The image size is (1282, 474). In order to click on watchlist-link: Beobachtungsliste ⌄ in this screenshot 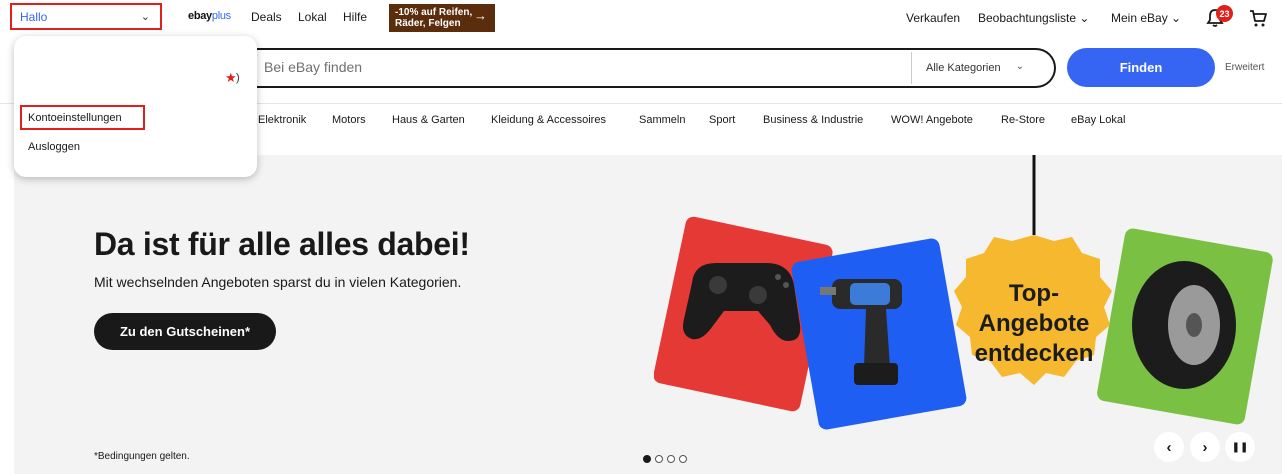, I will do `click(1033, 18)`.